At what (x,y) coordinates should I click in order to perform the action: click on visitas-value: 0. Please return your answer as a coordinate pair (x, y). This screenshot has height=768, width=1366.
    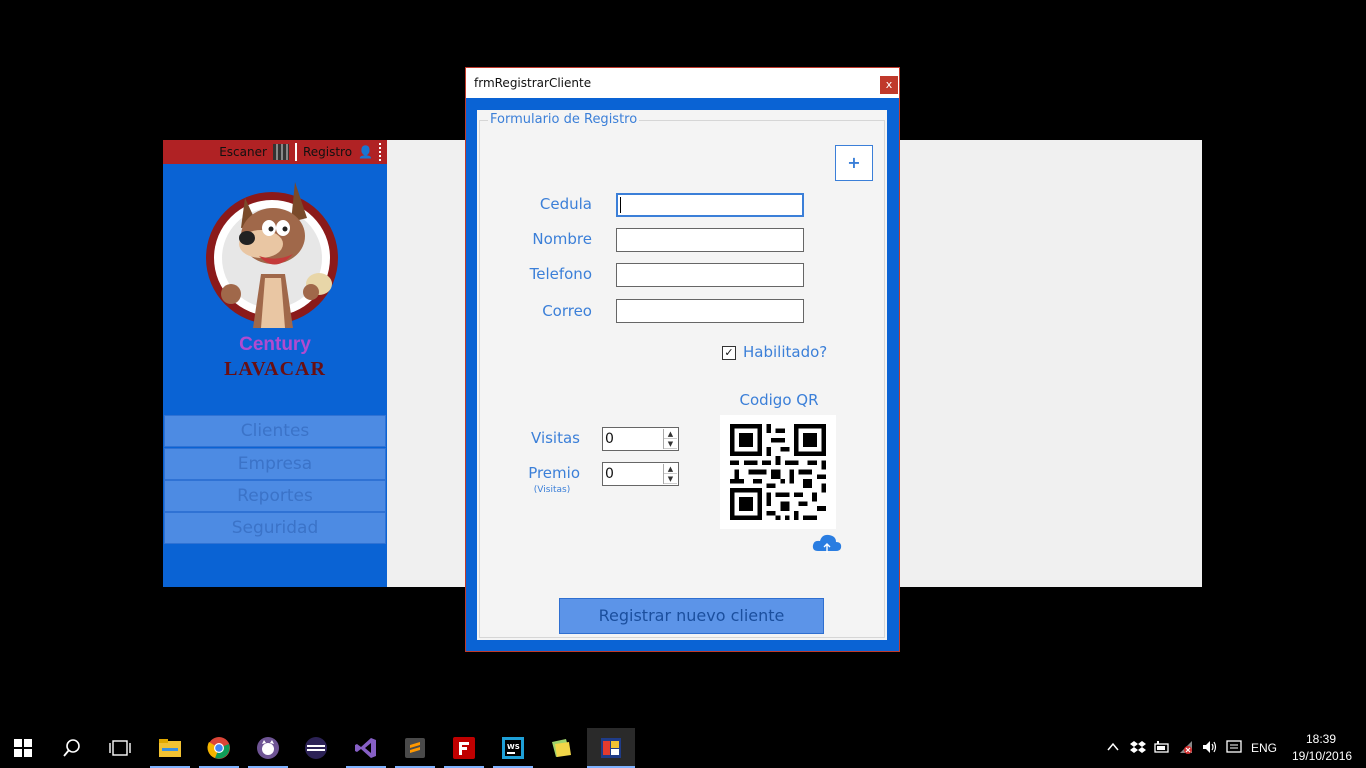
    Looking at the image, I should click on (609, 439).